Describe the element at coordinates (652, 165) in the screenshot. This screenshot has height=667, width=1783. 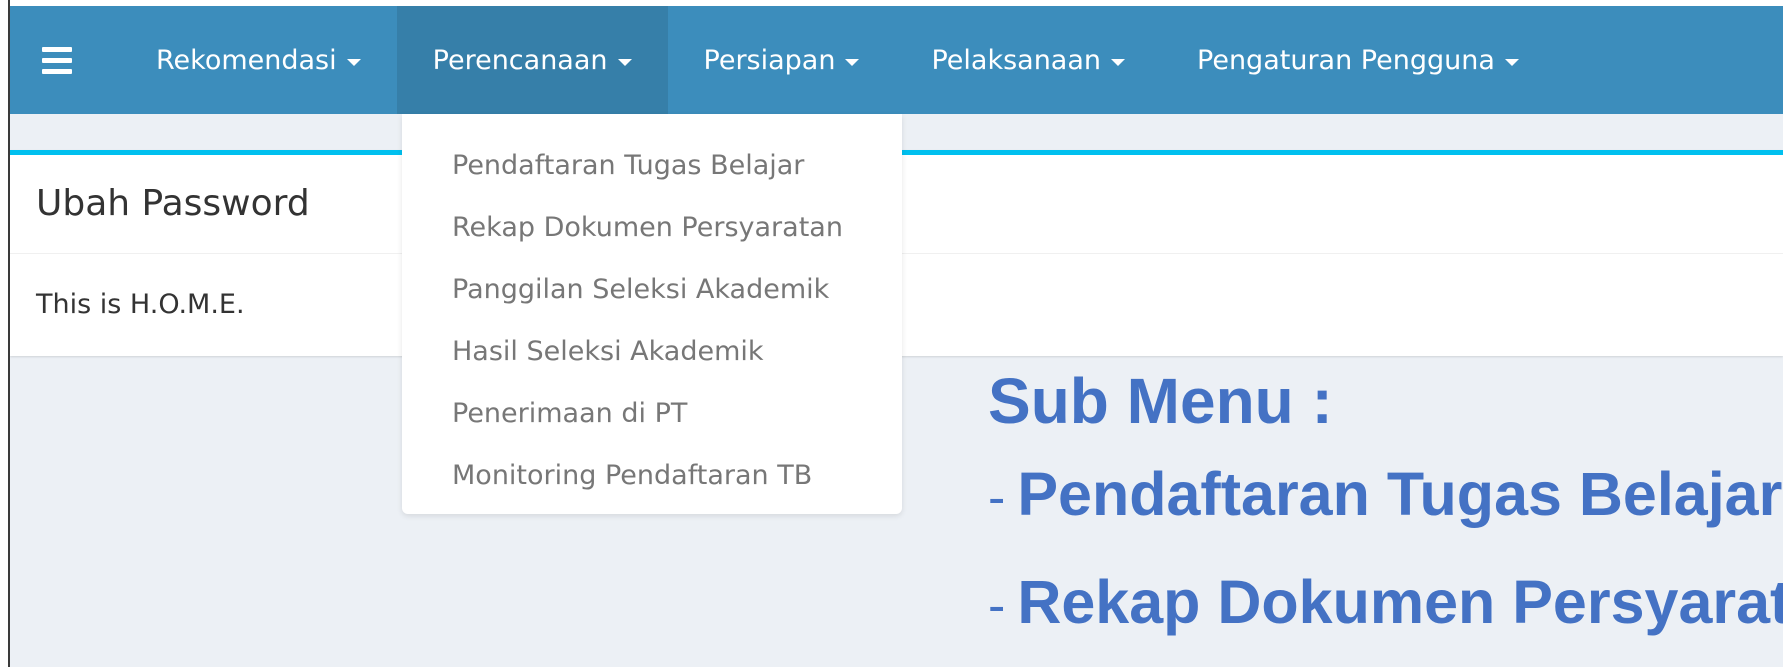
I see `dropdown-item-pendaftaran-tugas-belajar: Pendaftaran Tugas Belajar` at that location.